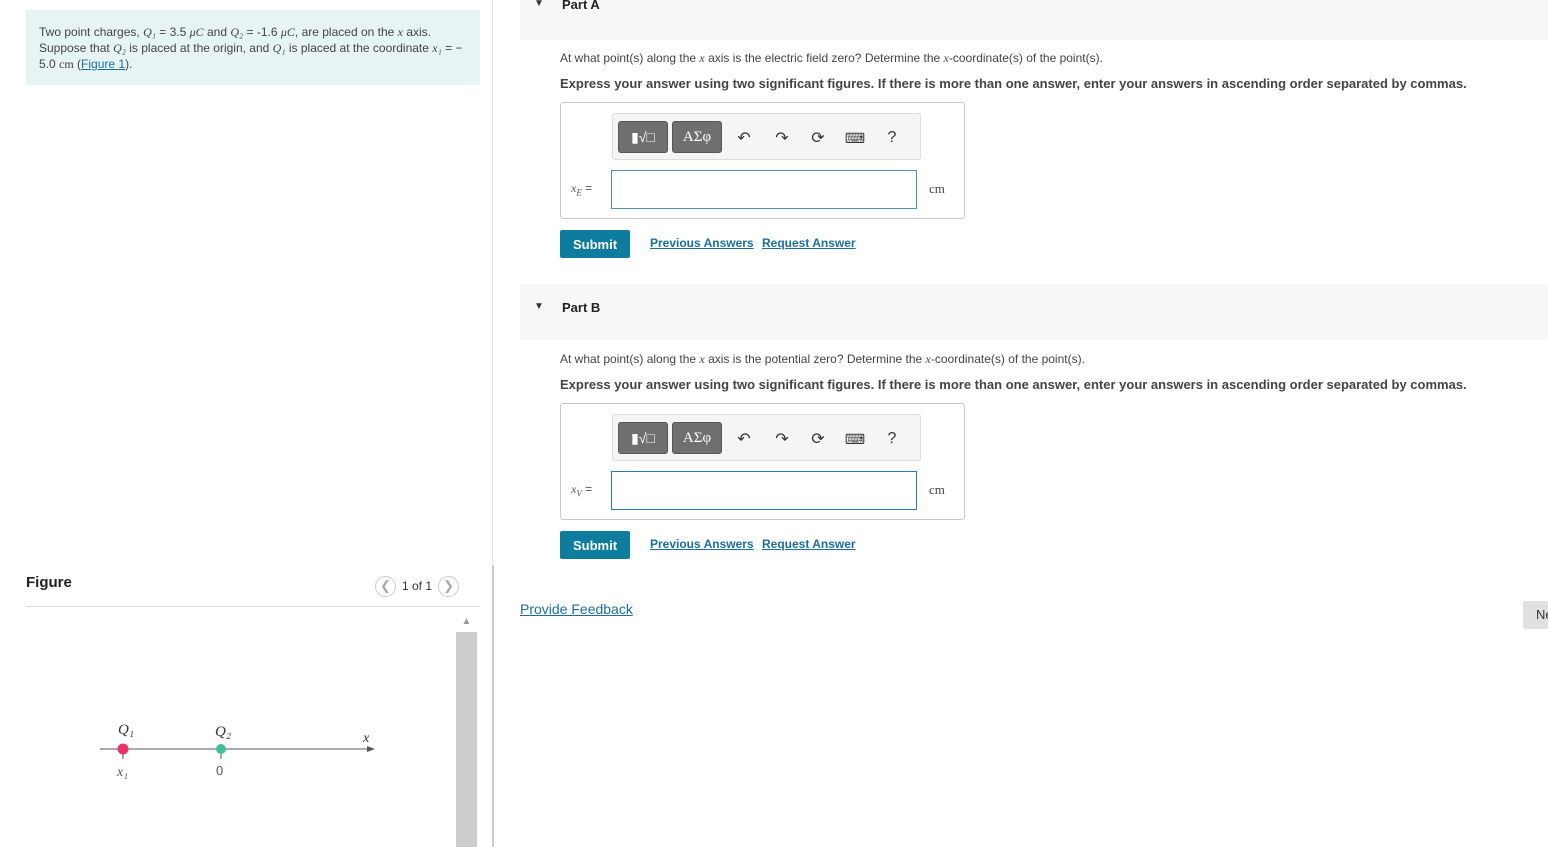  I want to click on part-a-request-answer-link: Request Answer, so click(809, 243).